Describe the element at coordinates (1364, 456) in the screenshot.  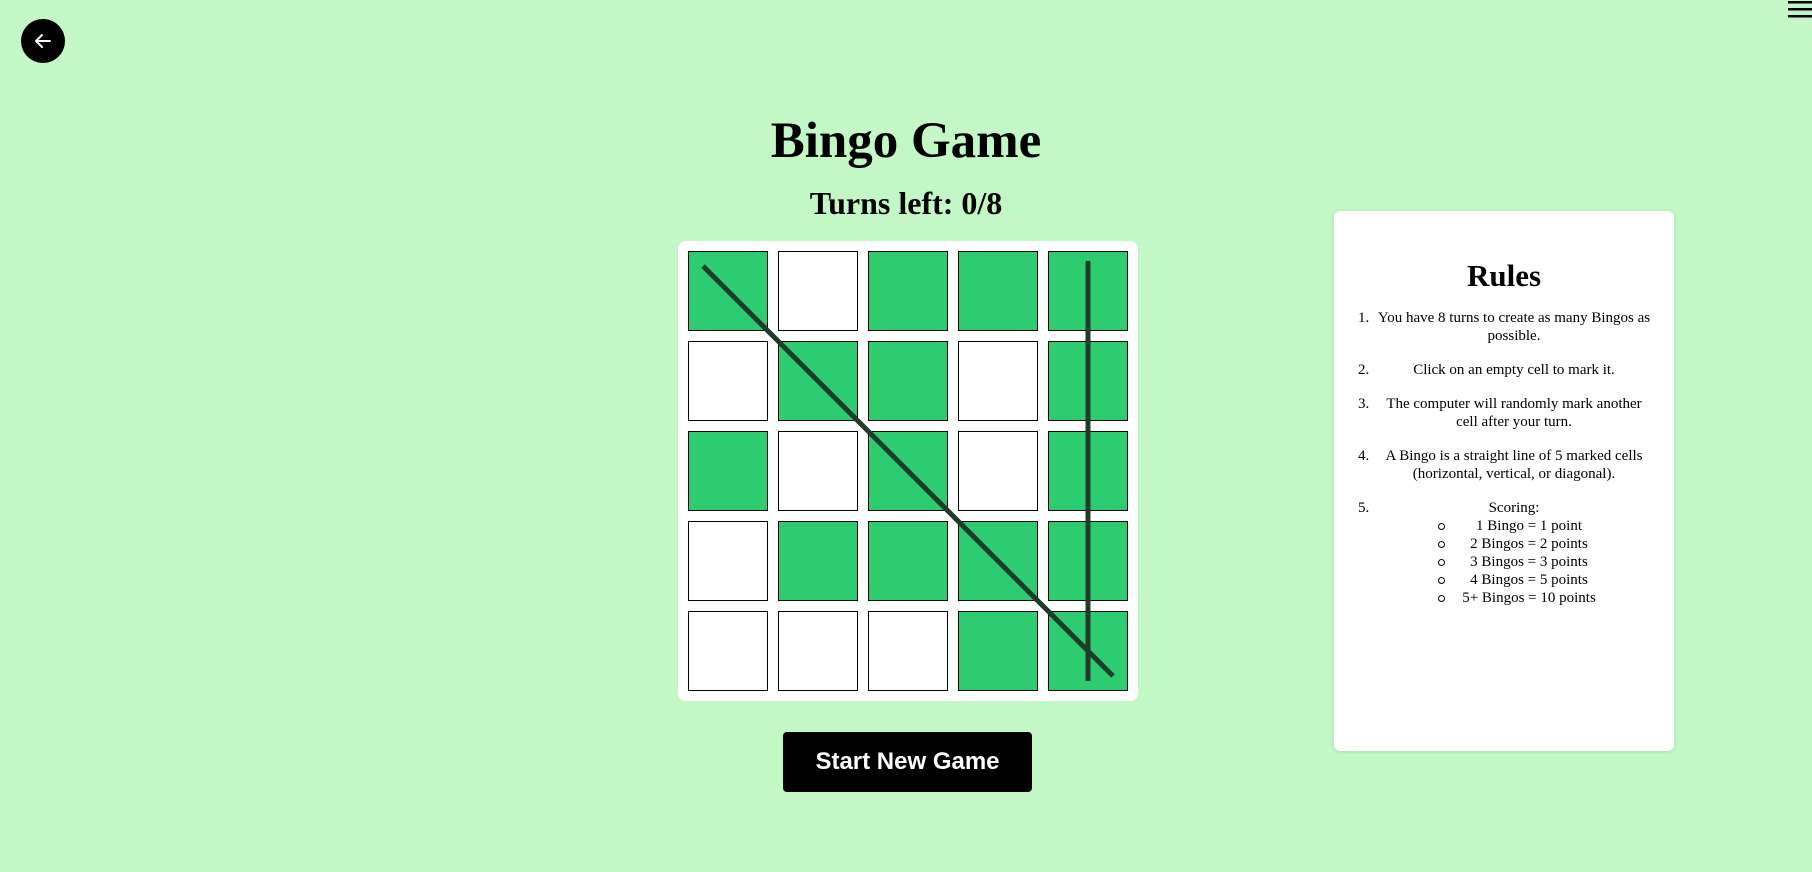
I see `rule-number: 4.` at that location.